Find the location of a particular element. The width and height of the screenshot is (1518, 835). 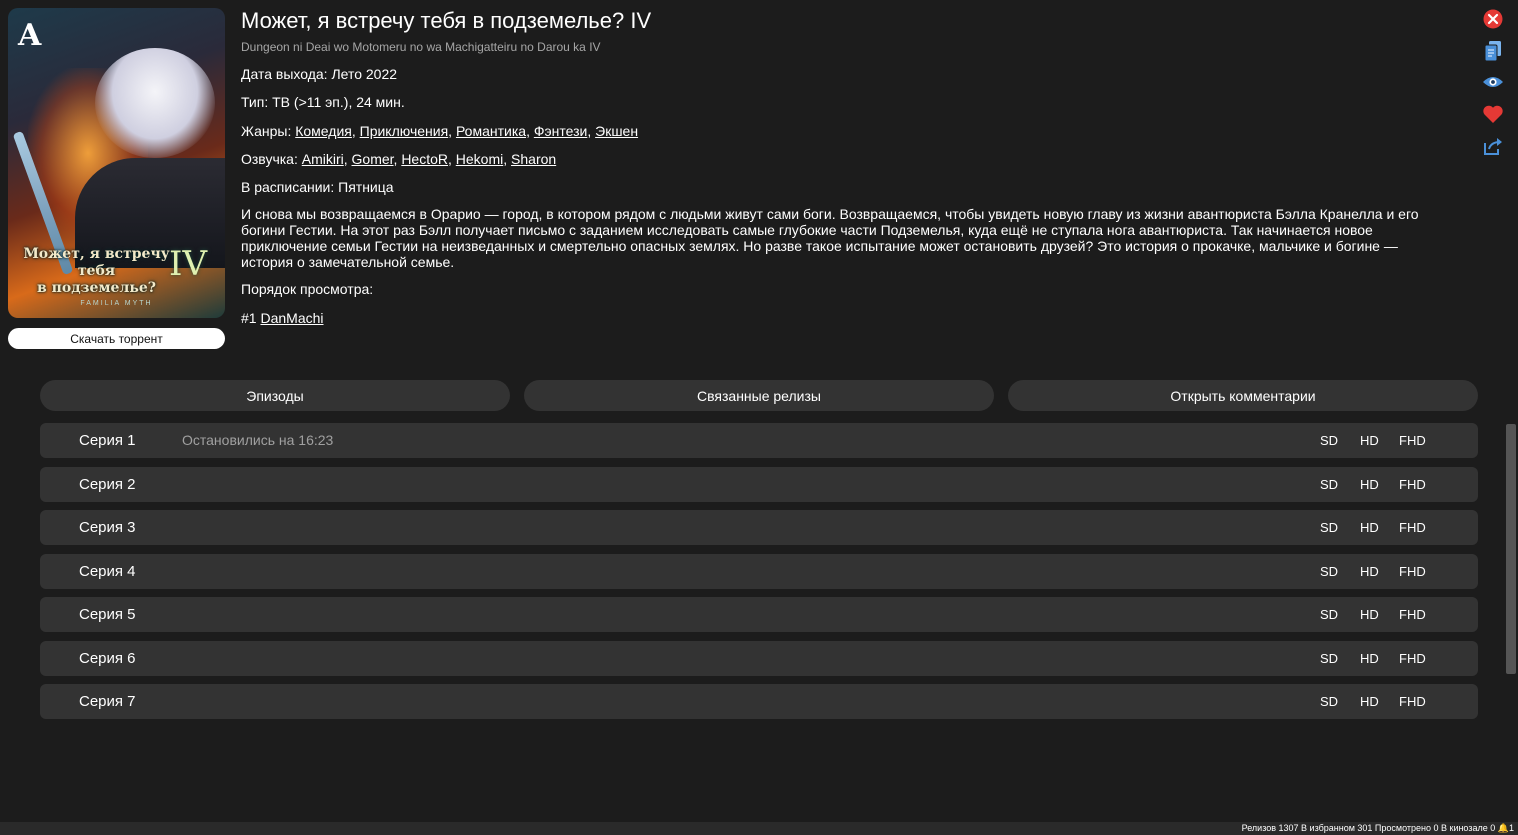

copy-icon is located at coordinates (1493, 51).